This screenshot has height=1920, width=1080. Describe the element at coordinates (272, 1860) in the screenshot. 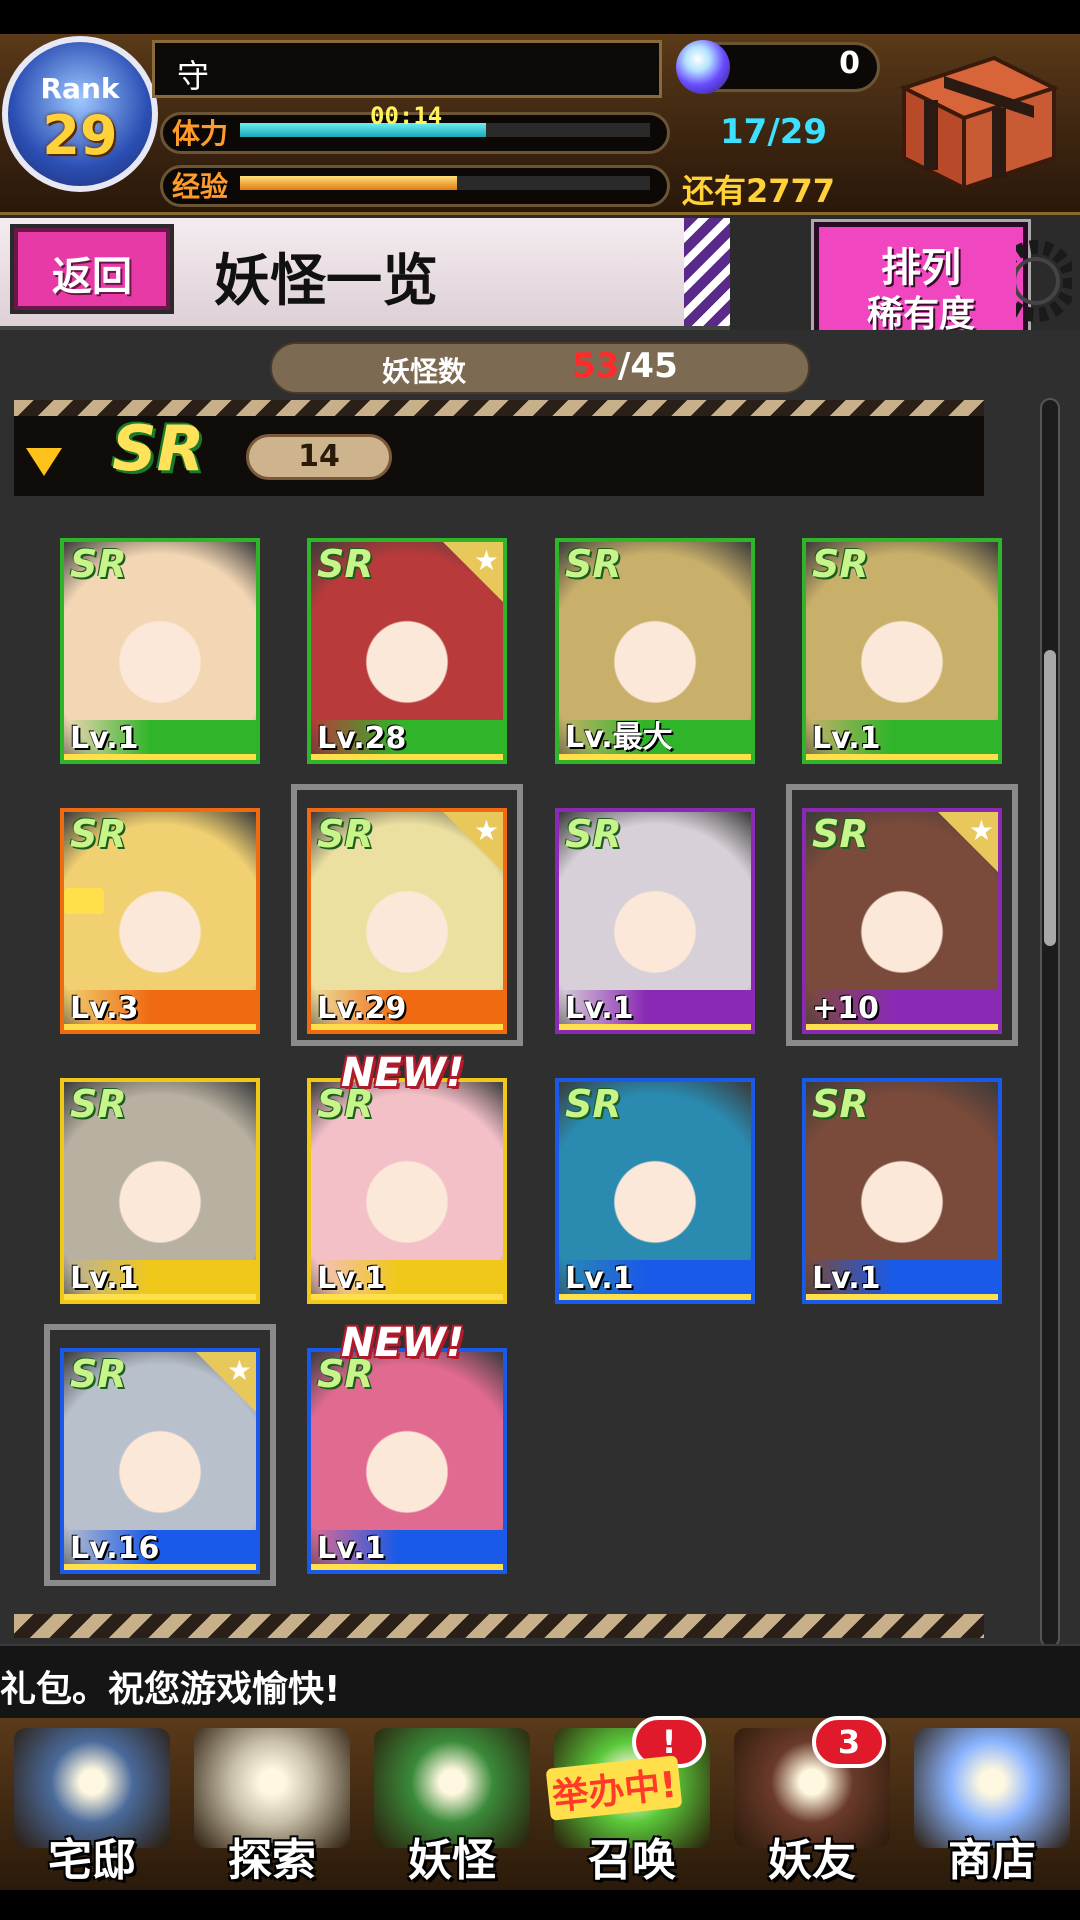

I see `nav-label: 探索` at that location.